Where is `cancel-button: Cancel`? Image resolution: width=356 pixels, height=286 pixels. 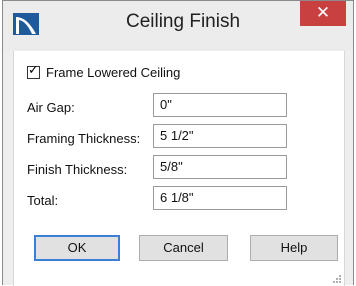
cancel-button: Cancel is located at coordinates (183, 248).